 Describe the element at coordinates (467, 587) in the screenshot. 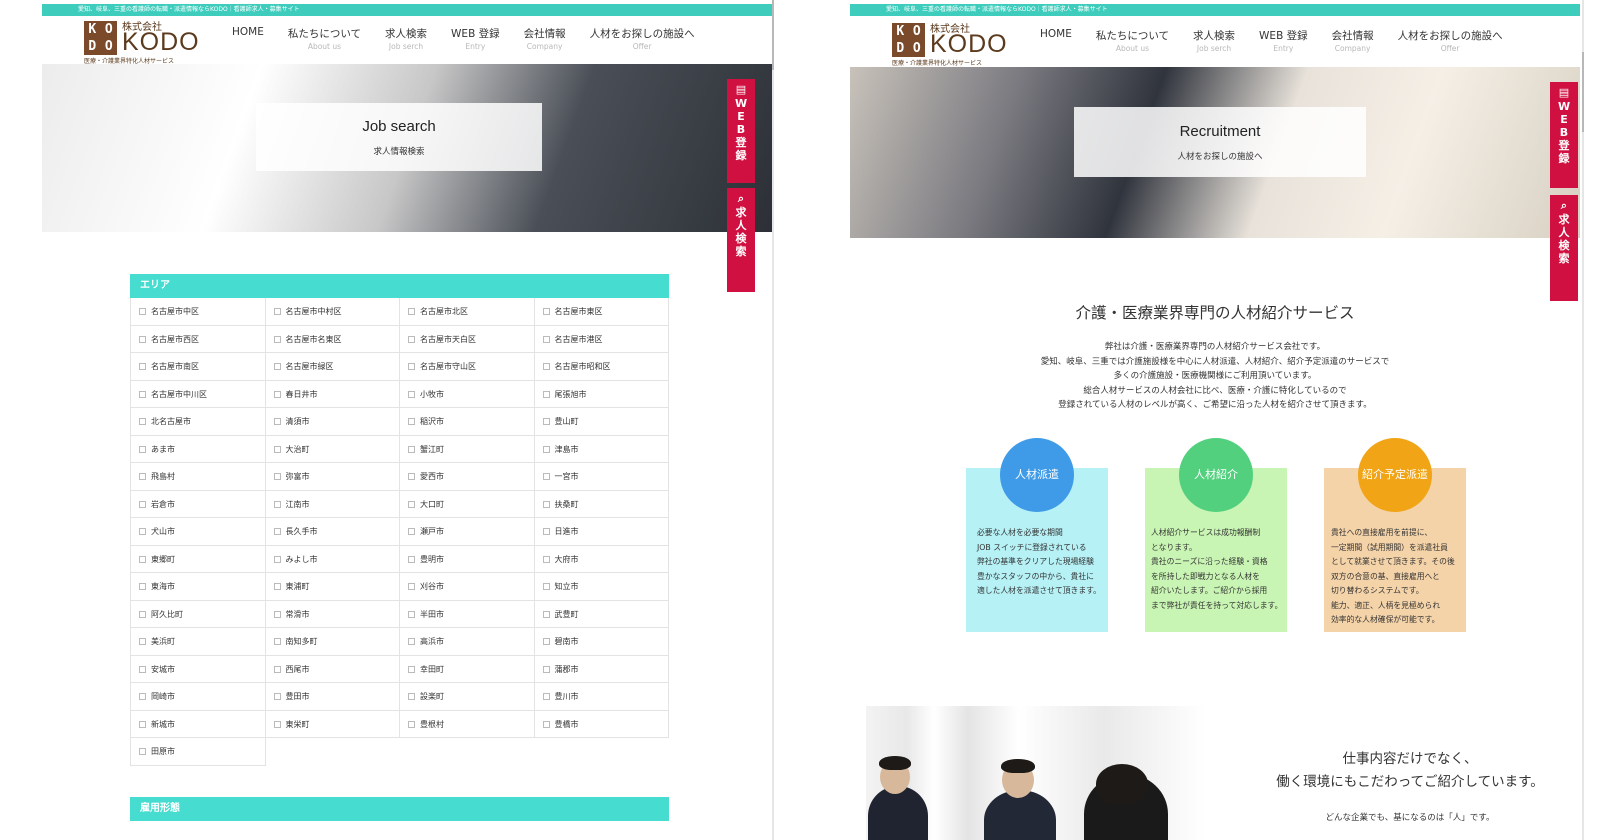

I see `area-option: 刈谷市` at that location.